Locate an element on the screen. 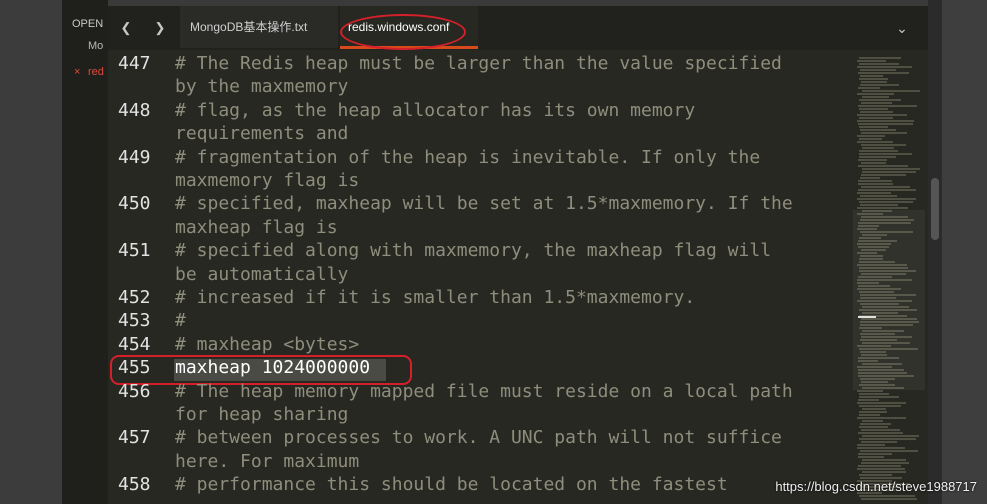 Image resolution: width=987 pixels, height=504 pixels. open-files-header: OPEN is located at coordinates (88, 24).